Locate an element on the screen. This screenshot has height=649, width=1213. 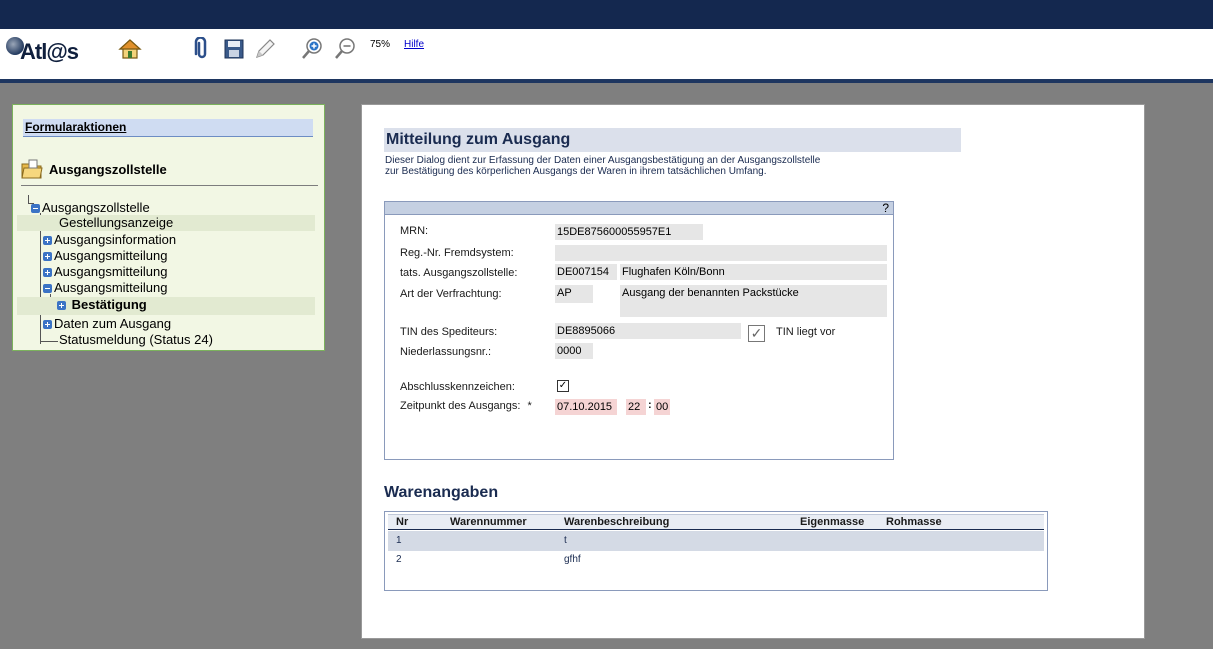
column-header: Warenbeschreibung is located at coordinates (616, 522).